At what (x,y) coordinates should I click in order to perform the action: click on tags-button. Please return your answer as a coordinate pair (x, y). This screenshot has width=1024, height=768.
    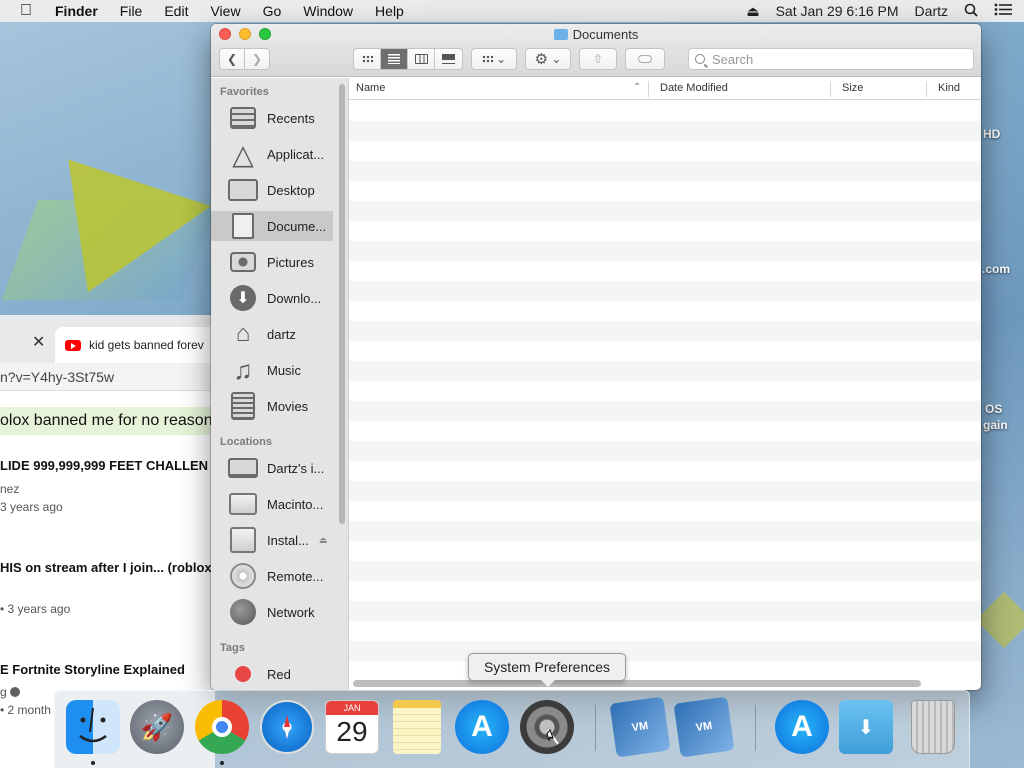
    Looking at the image, I should click on (645, 59).